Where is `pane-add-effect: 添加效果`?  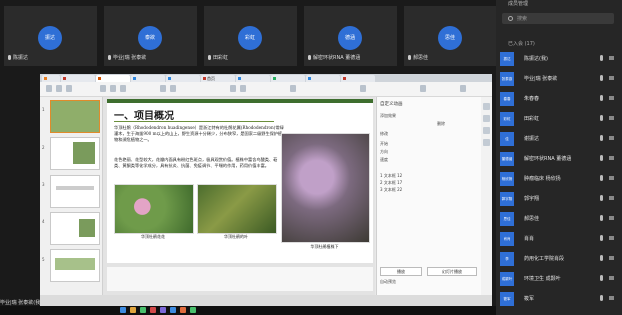
pane-add-effect: 添加效果 is located at coordinates (388, 116).